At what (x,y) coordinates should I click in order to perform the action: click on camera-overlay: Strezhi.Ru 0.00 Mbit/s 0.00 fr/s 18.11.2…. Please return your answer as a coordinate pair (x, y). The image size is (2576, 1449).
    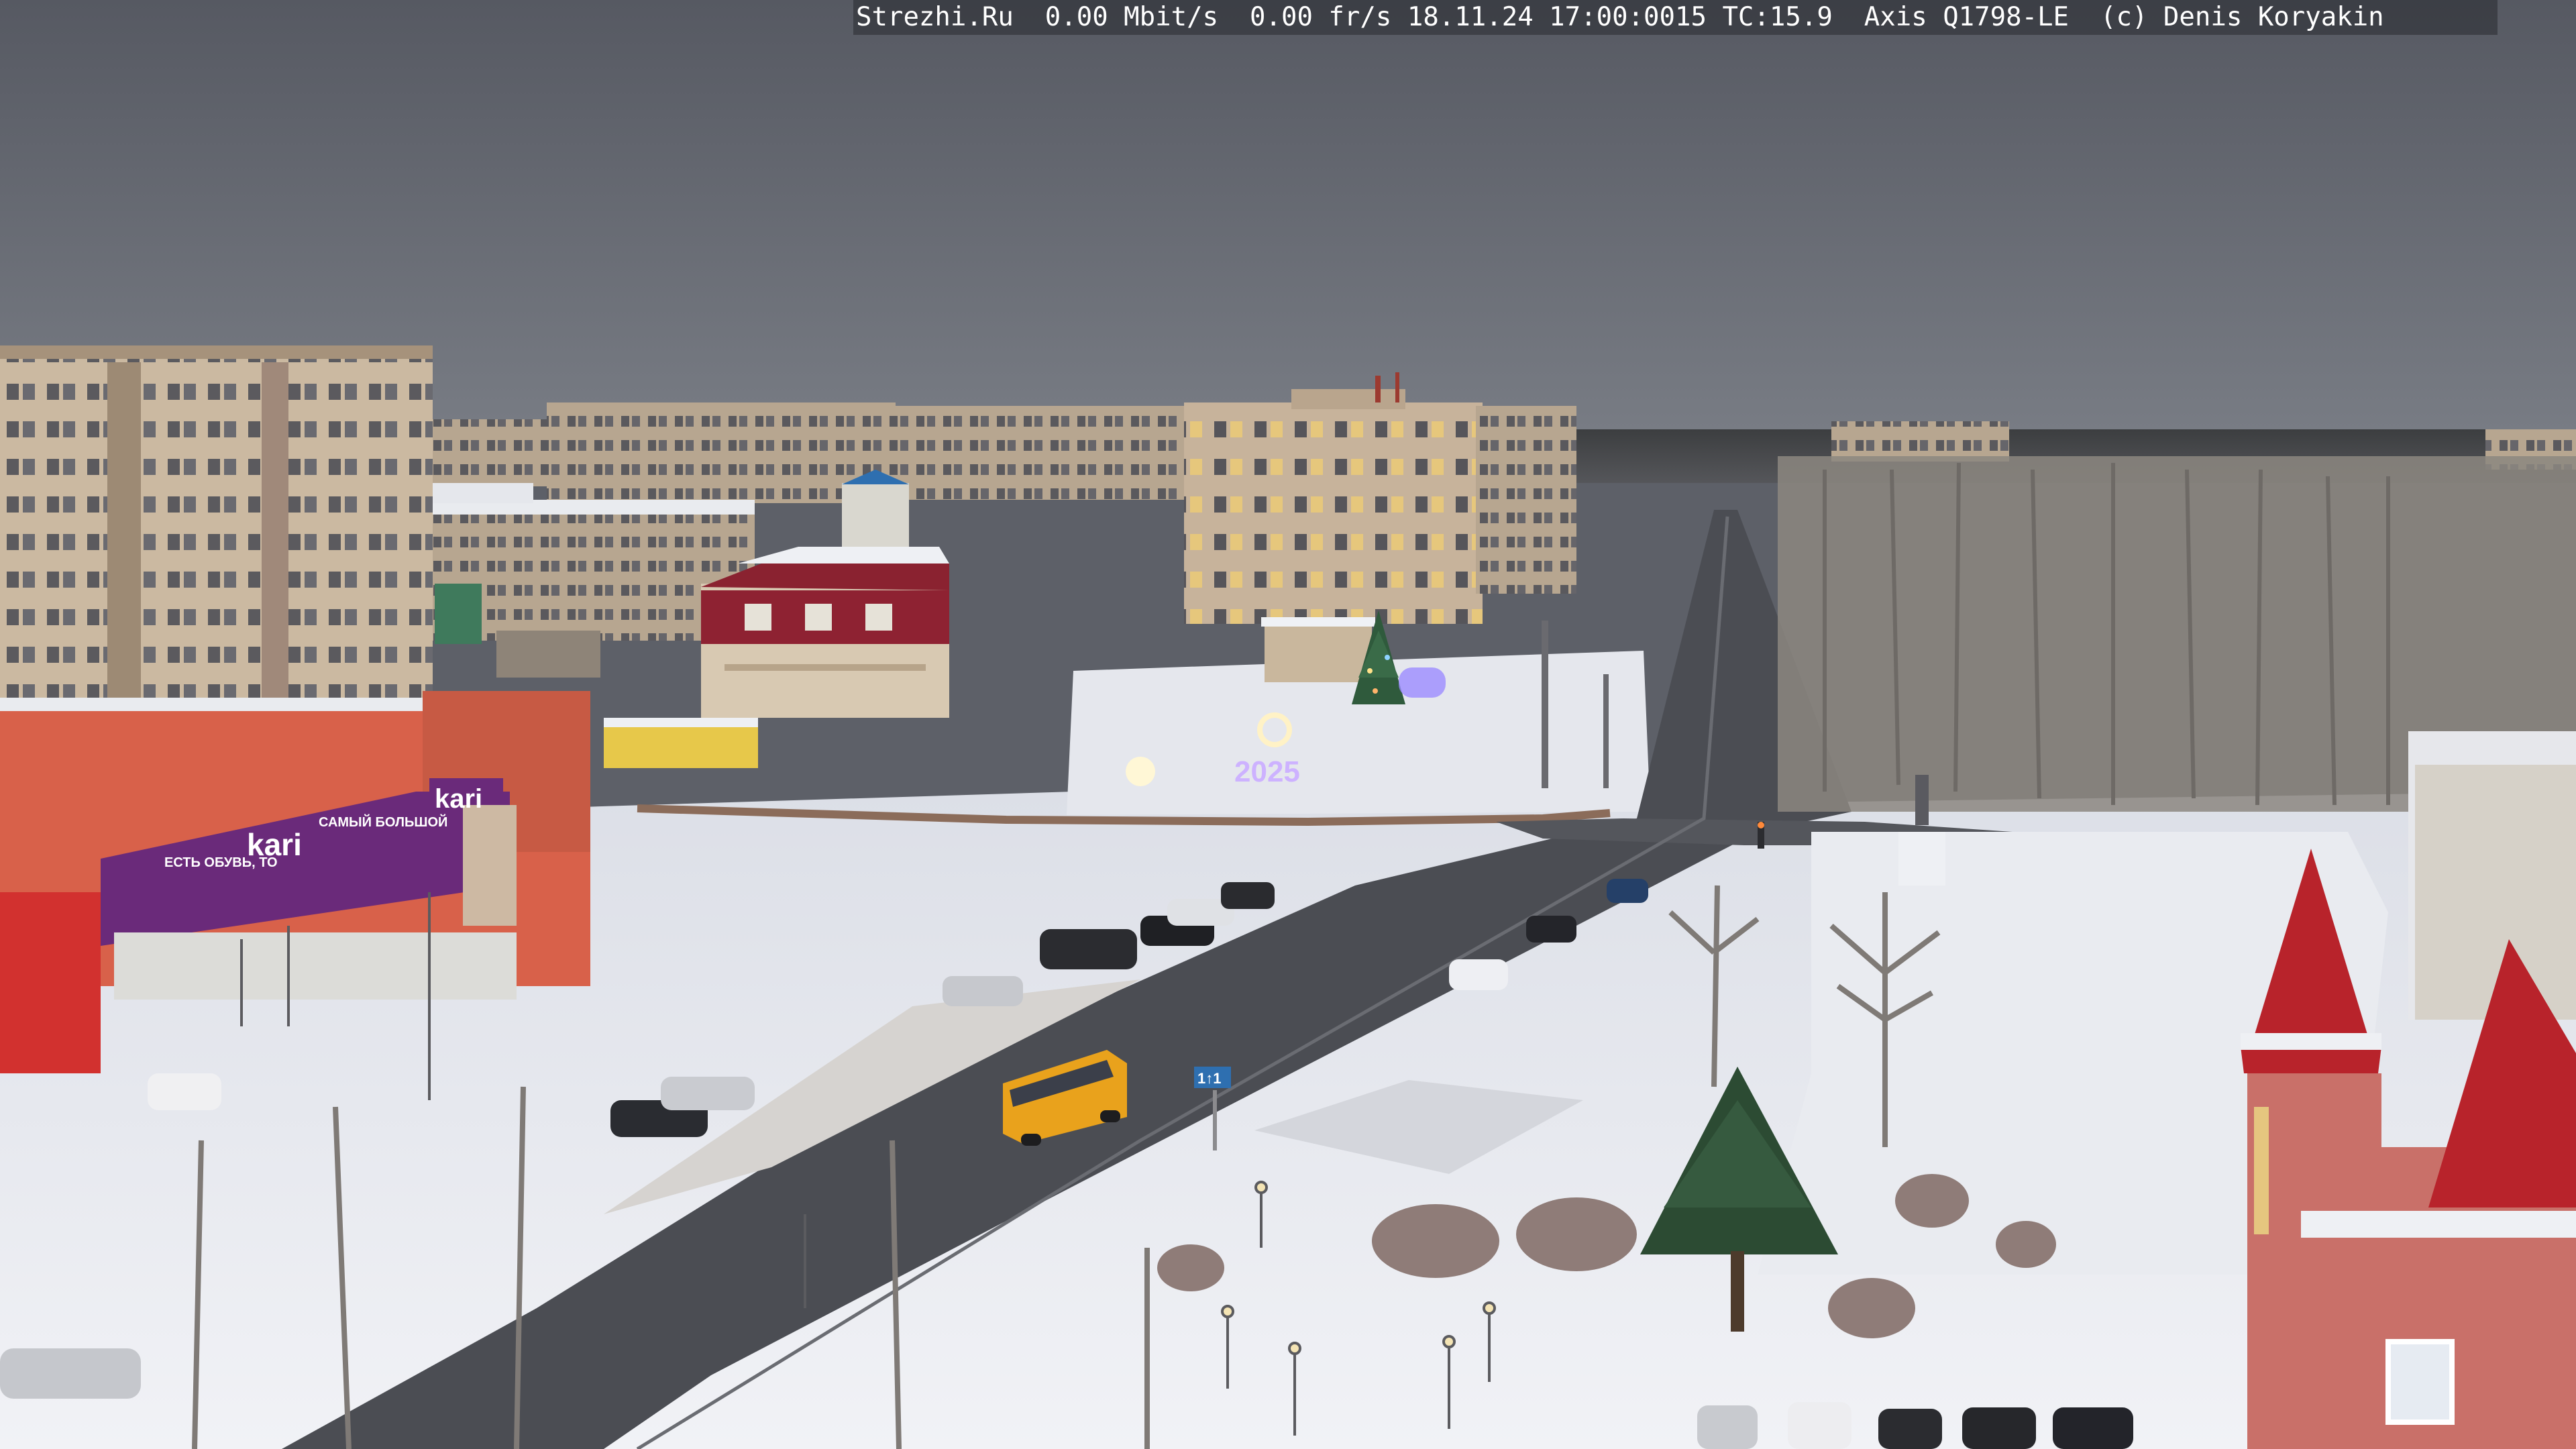
    Looking at the image, I should click on (1675, 17).